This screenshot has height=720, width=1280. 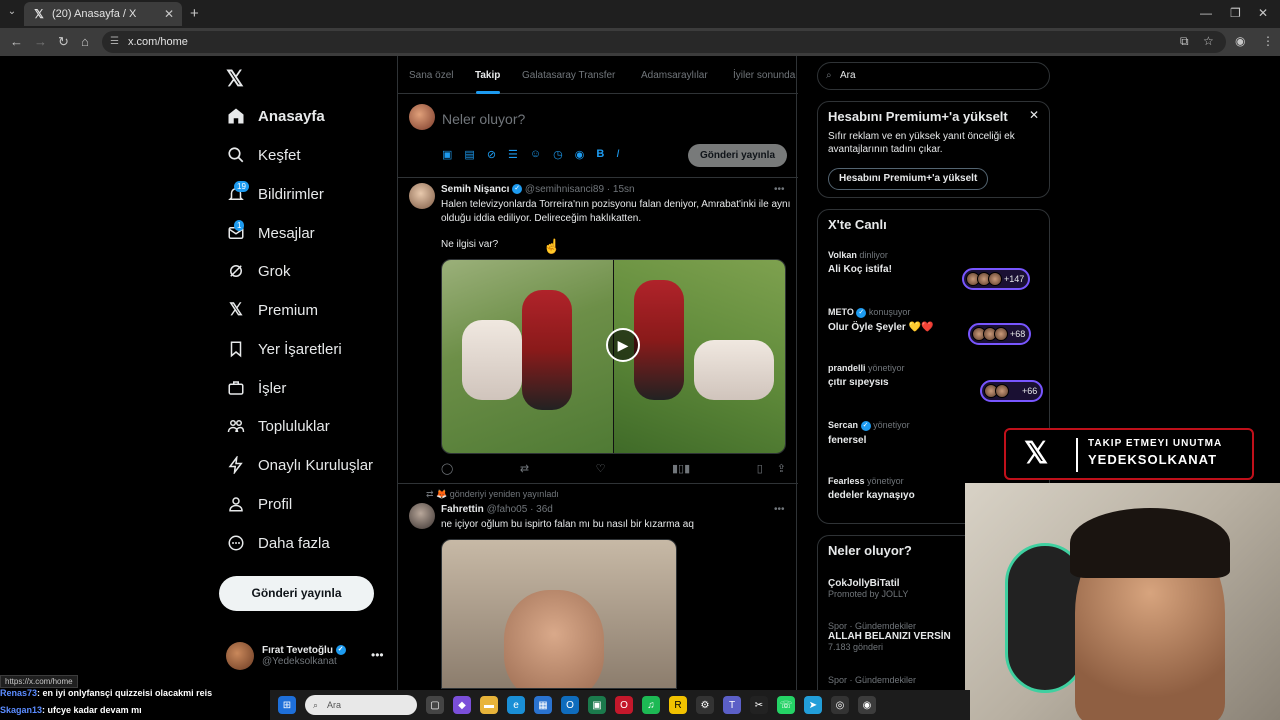 I want to click on install-icon: ⧉, so click(x=1184, y=41).